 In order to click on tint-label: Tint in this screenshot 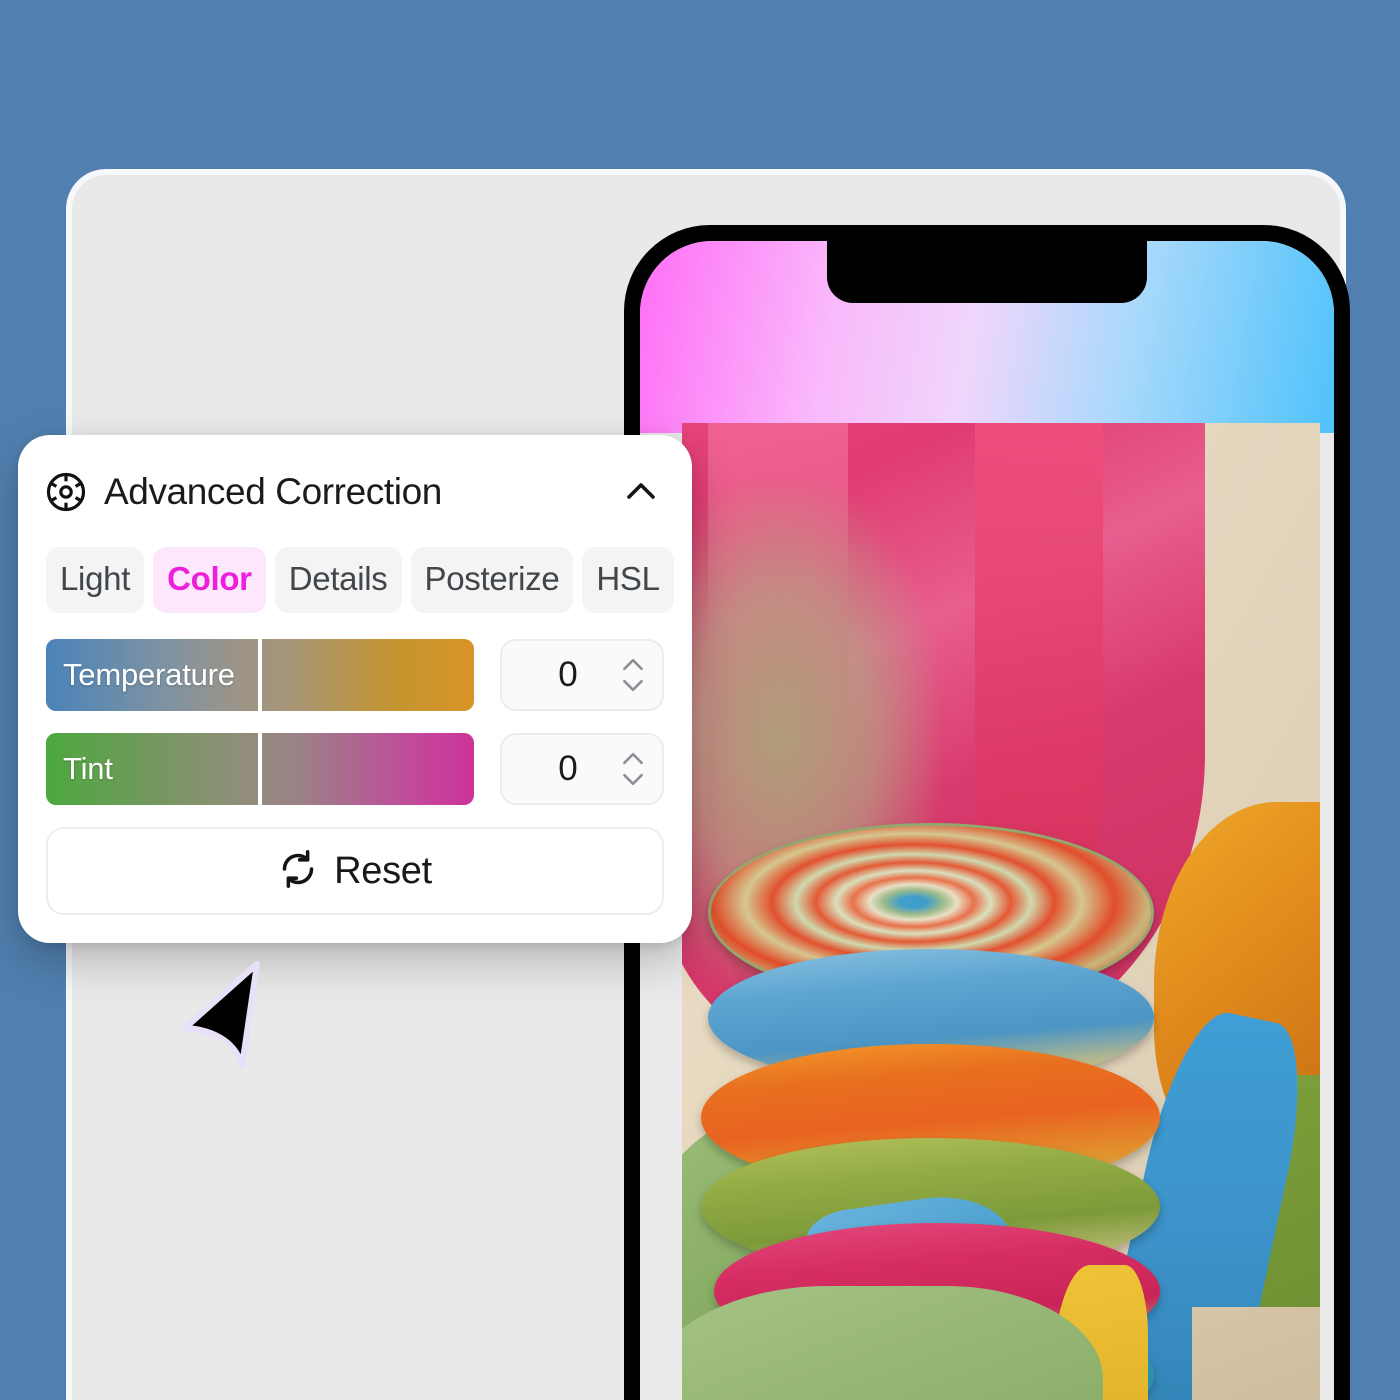, I will do `click(88, 768)`.